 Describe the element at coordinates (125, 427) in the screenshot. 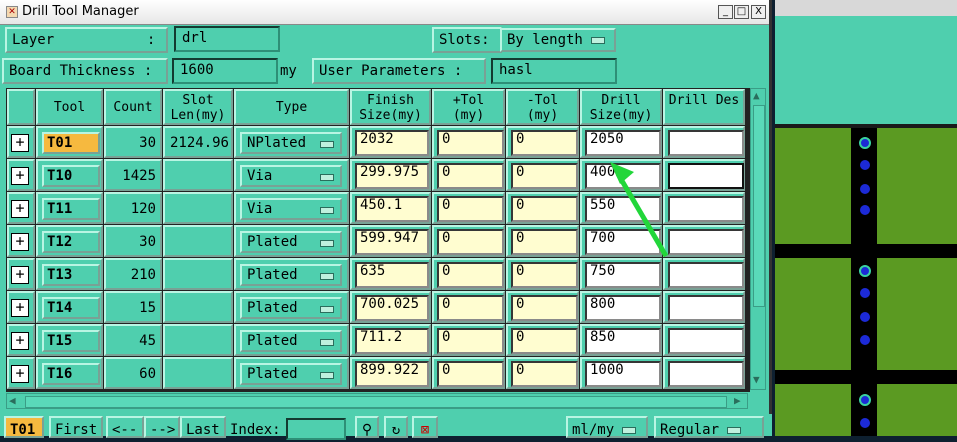

I see `prev-button: <--` at that location.